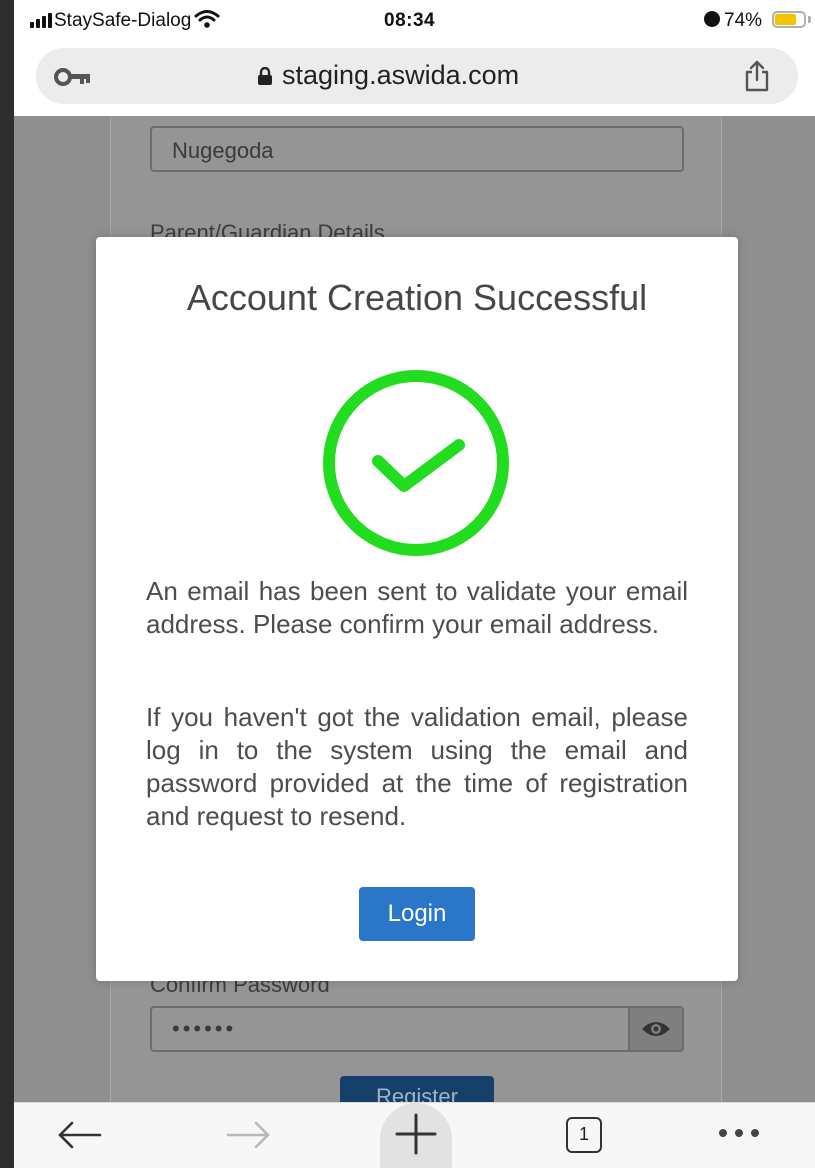 This screenshot has width=815, height=1168. What do you see at coordinates (79, 1135) in the screenshot?
I see `back-arrow-icon` at bounding box center [79, 1135].